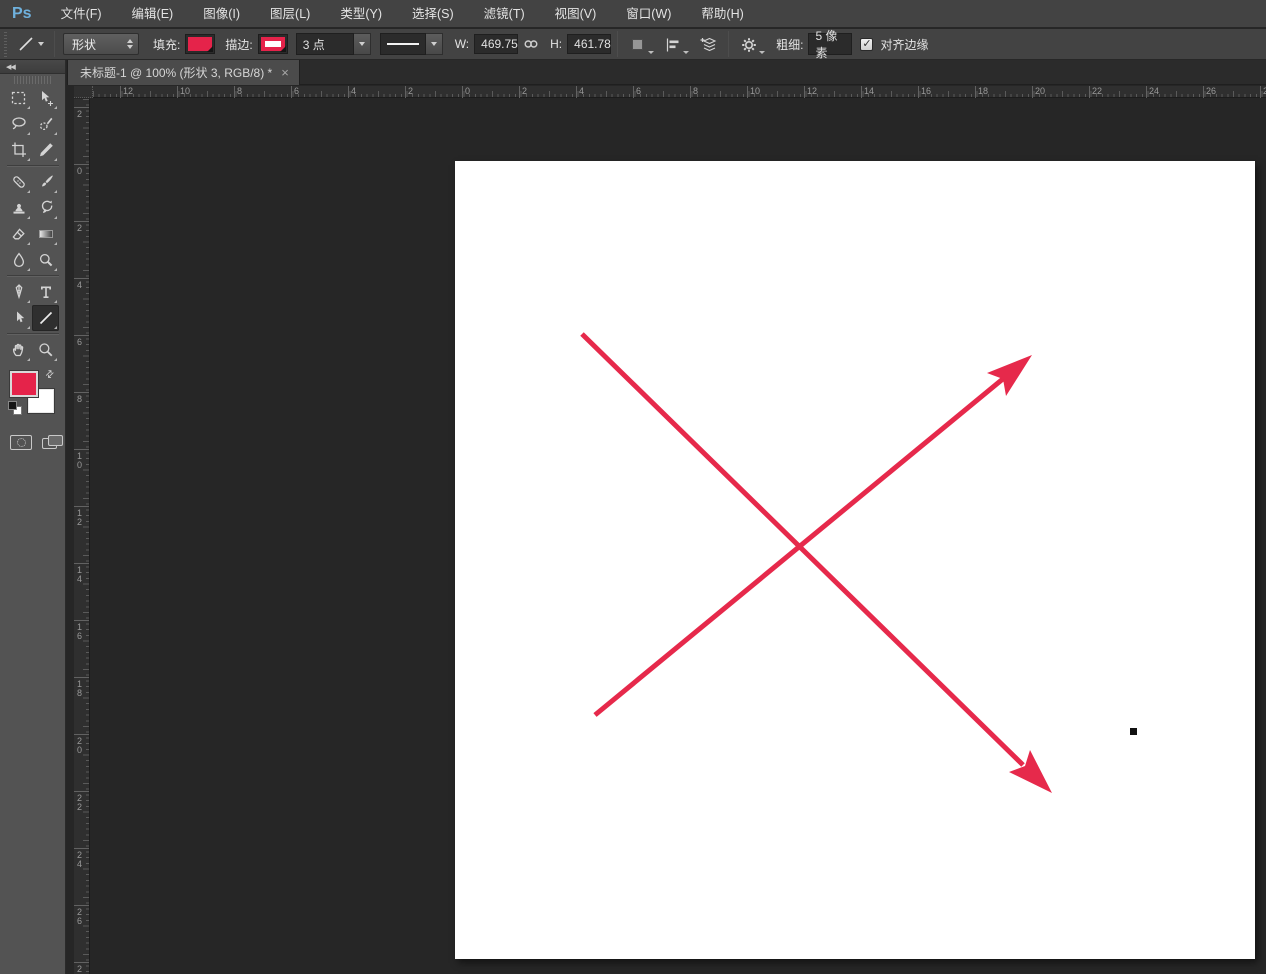 Image resolution: width=1266 pixels, height=974 pixels. Describe the element at coordinates (362, 44) in the screenshot. I see `stroke-width-dropdown-button` at that location.